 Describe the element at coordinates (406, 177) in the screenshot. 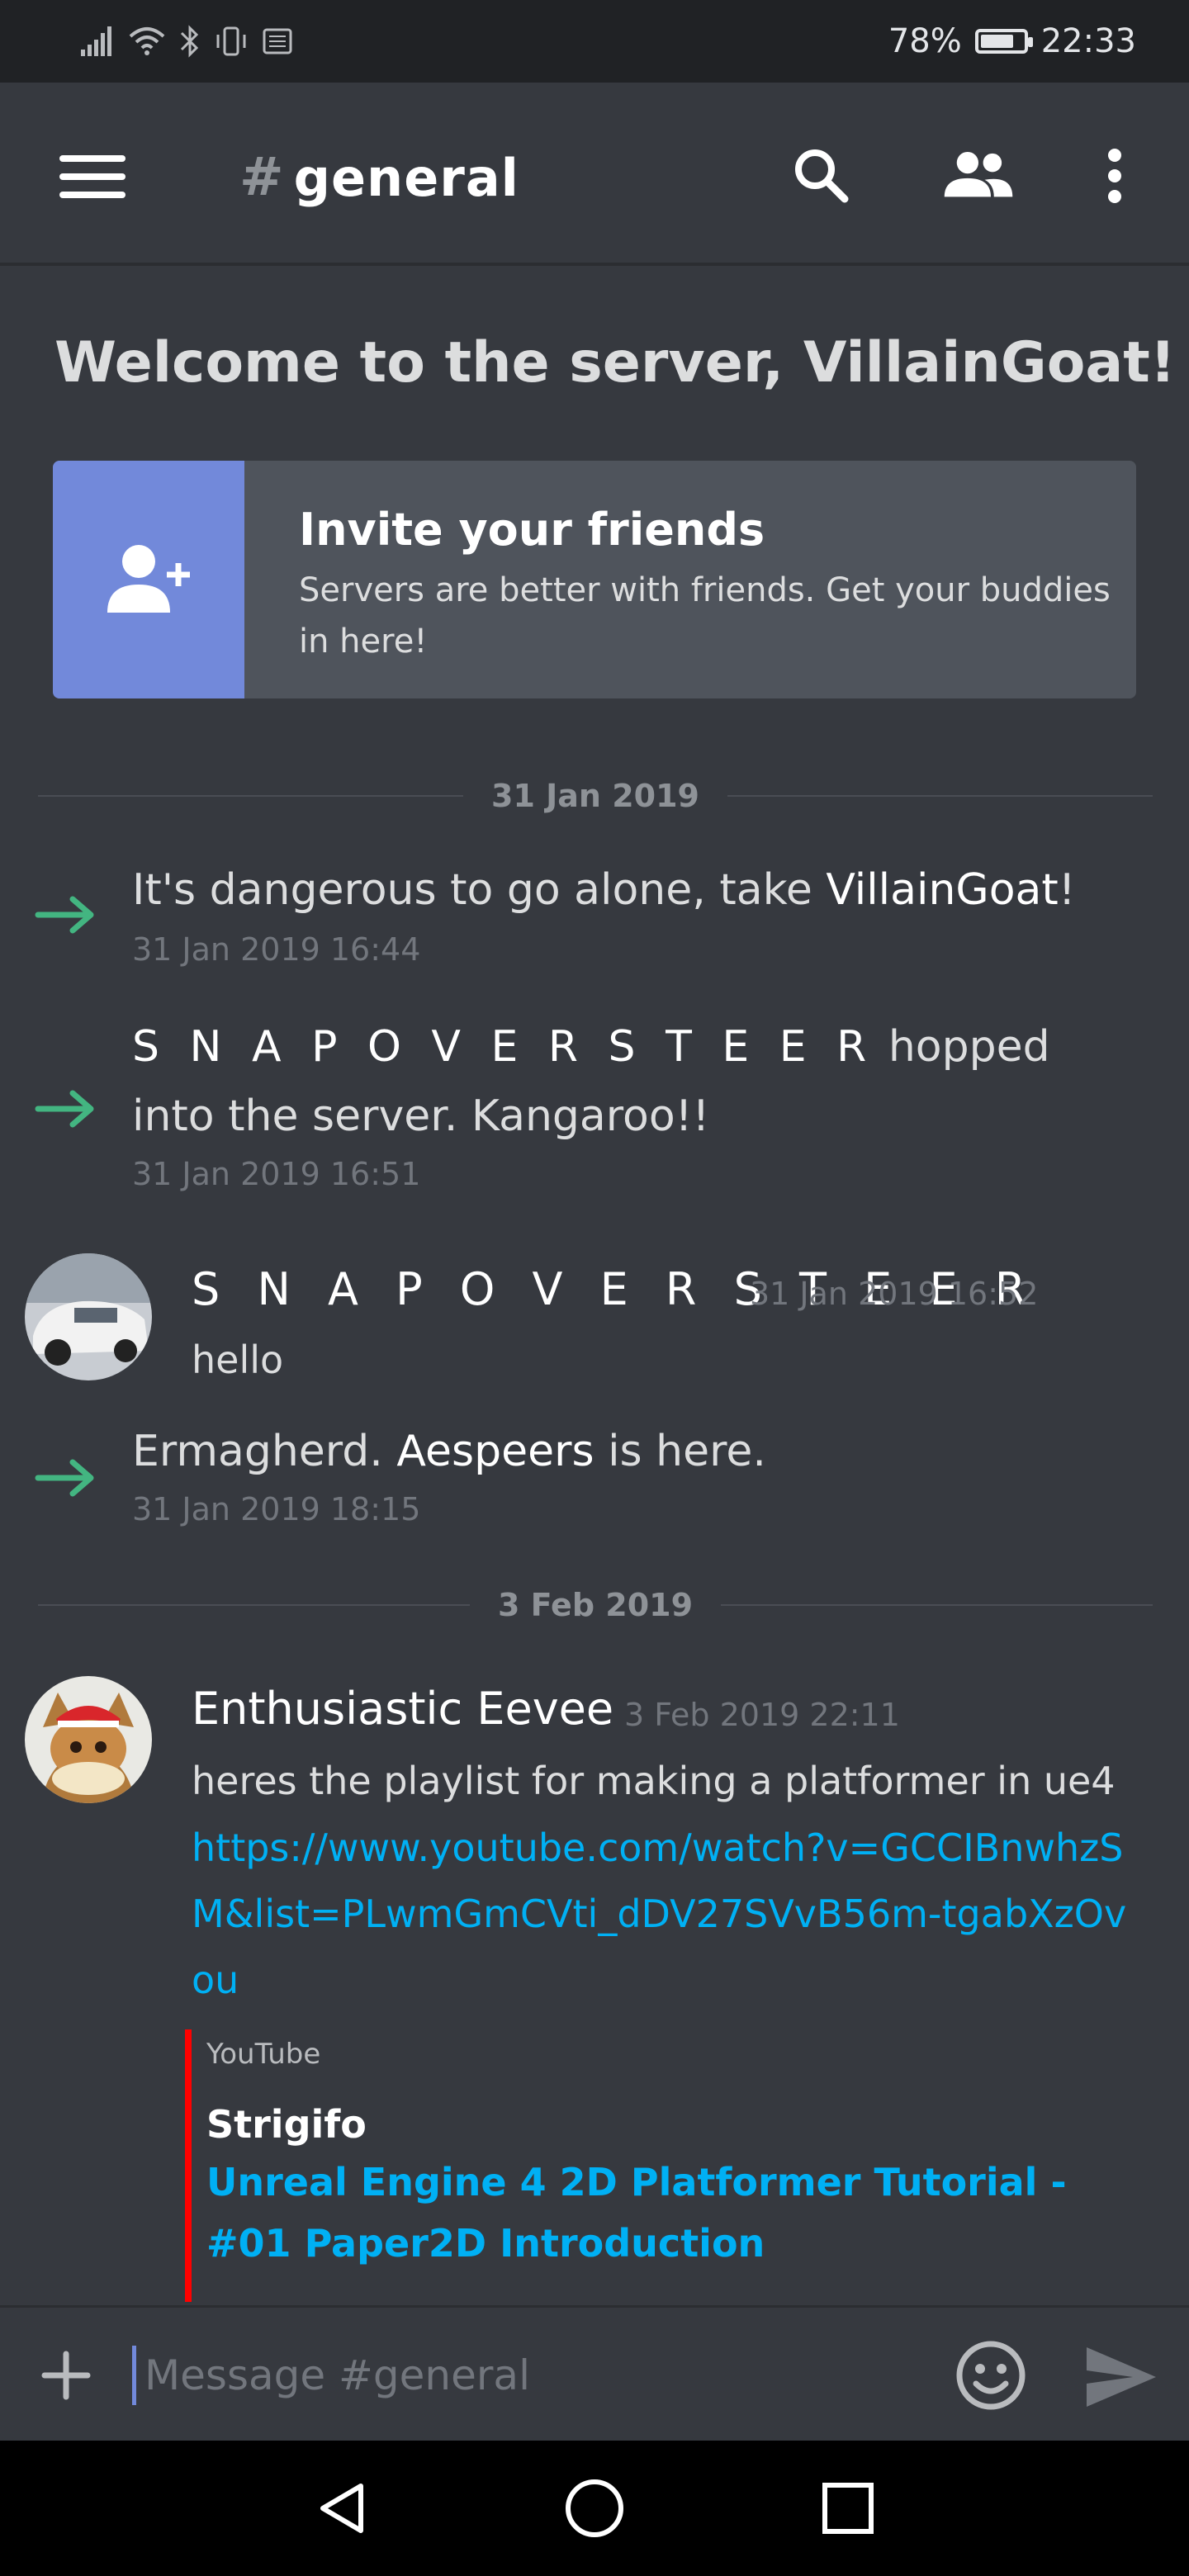

I see `channel-name: general` at that location.